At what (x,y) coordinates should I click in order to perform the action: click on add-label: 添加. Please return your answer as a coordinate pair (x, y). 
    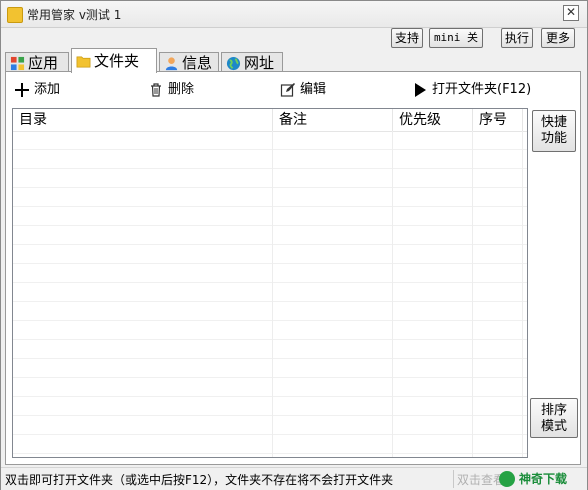
    Looking at the image, I should click on (47, 89).